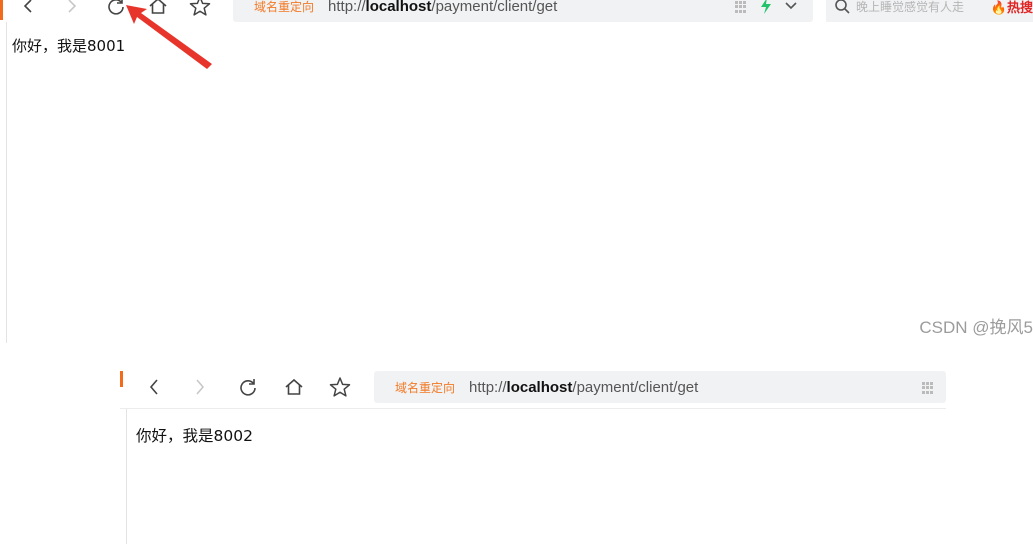  I want to click on chevron-down-icon, so click(791, 6).